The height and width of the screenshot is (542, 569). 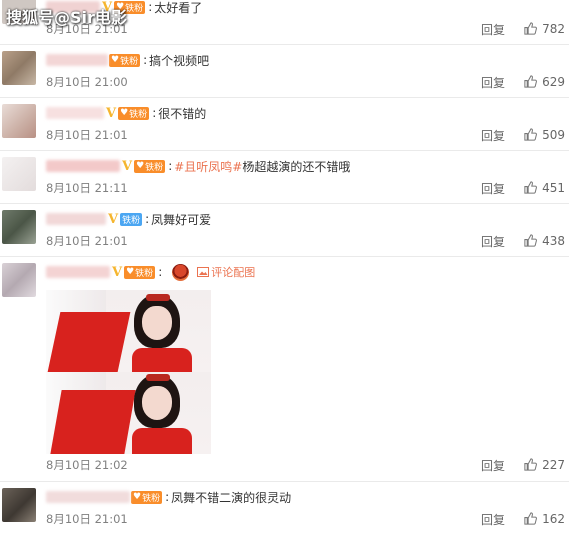 I want to click on like-button: 782, so click(x=544, y=28).